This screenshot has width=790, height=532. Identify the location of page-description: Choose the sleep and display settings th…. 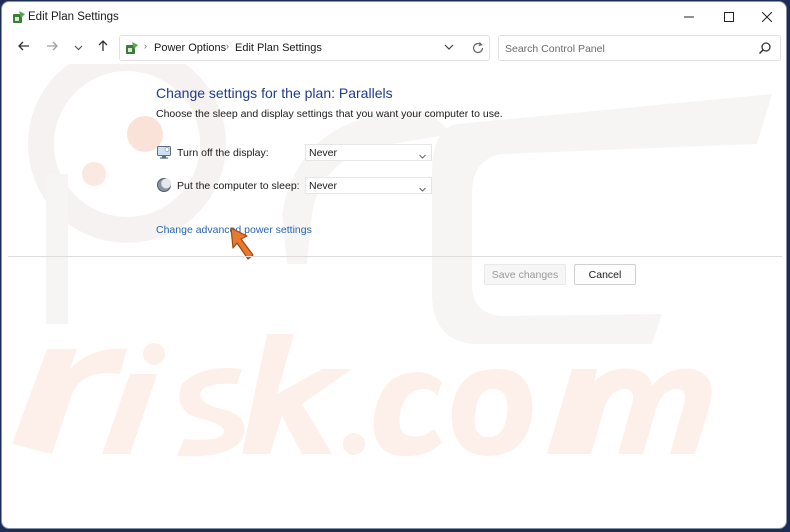
(329, 114).